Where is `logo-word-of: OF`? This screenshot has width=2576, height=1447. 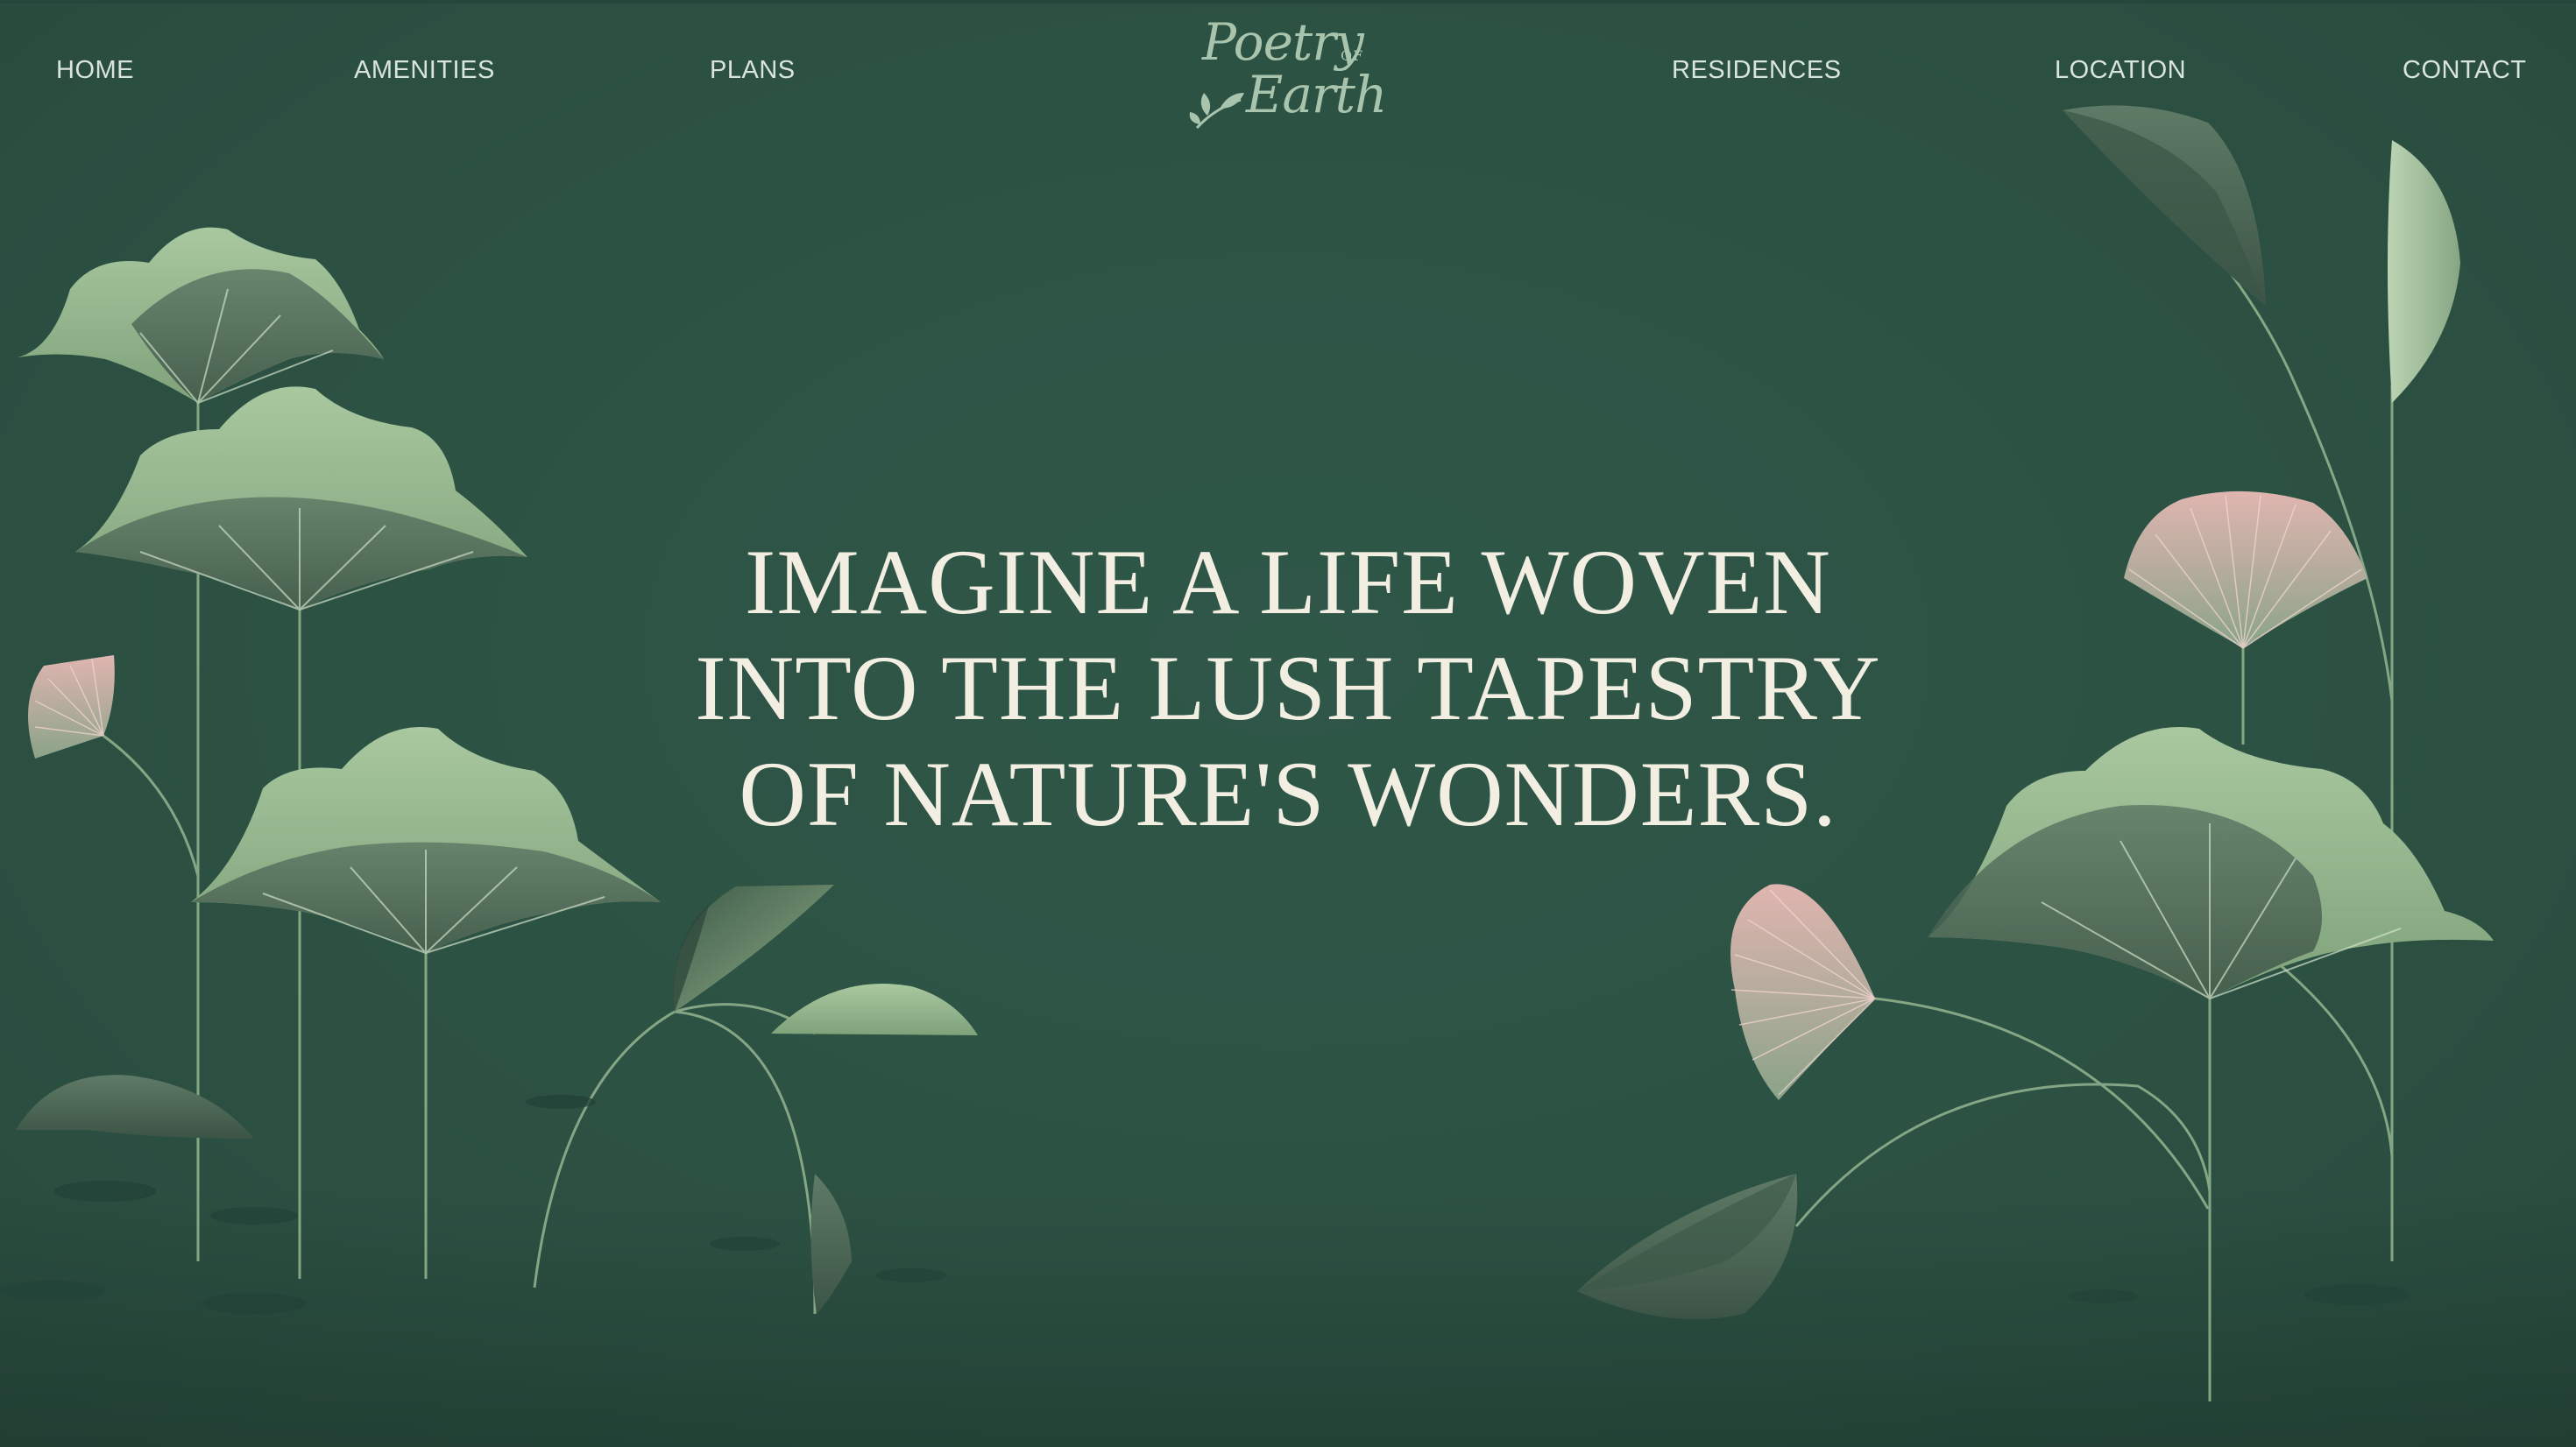 logo-word-of: OF is located at coordinates (1352, 55).